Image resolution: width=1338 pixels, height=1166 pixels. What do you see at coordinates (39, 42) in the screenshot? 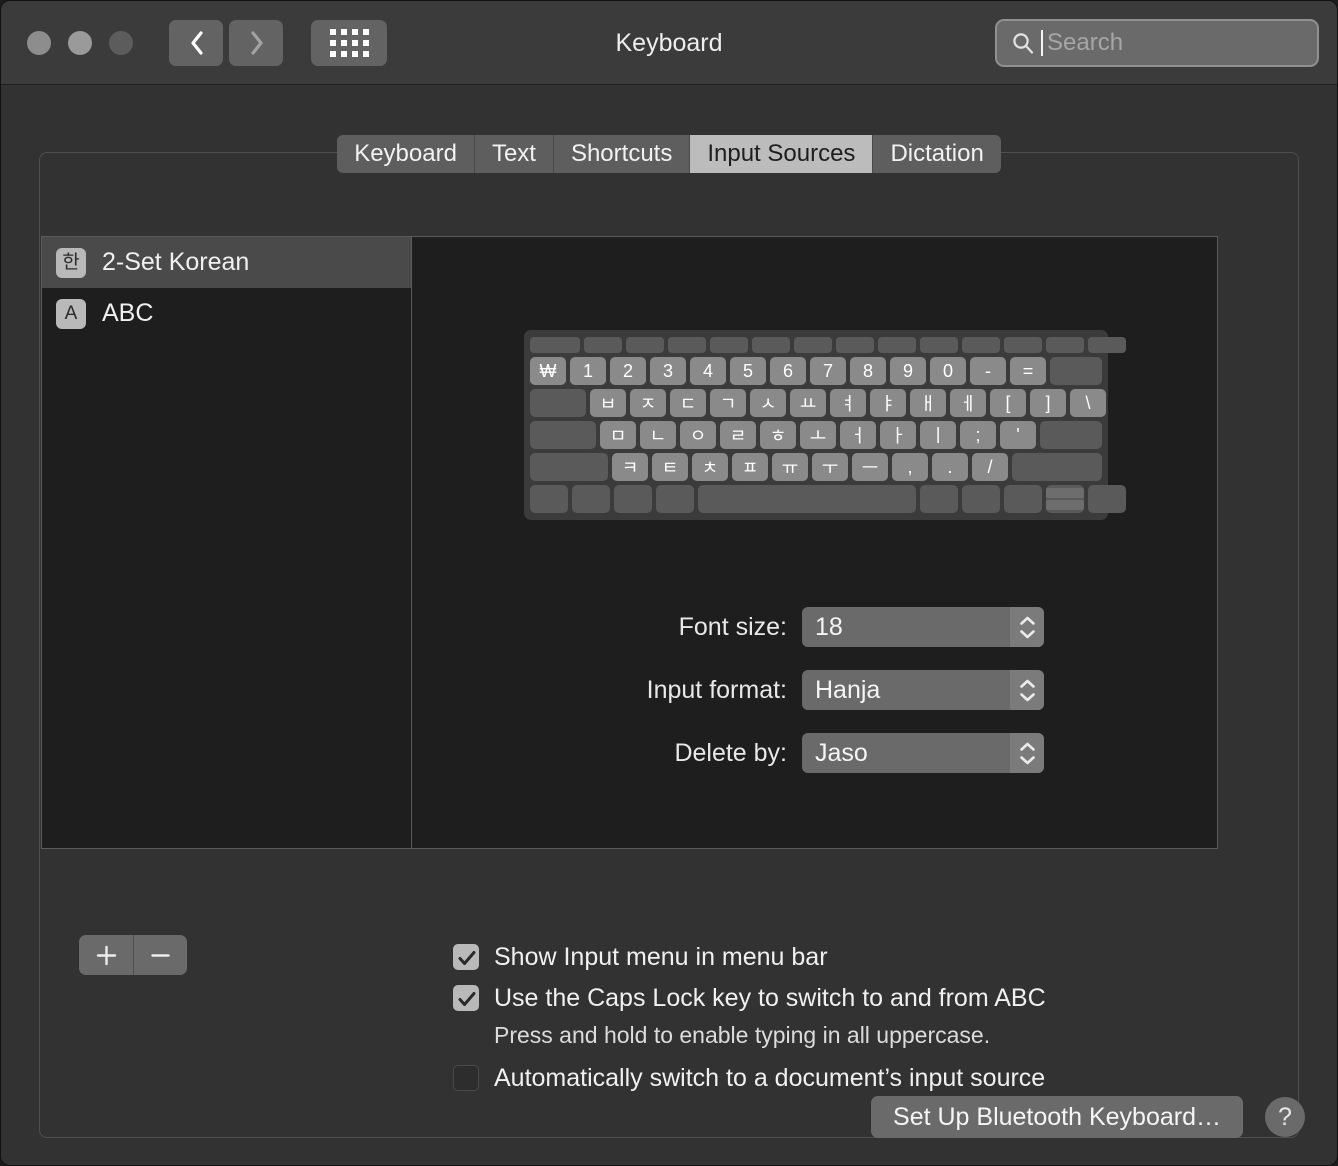
I see `close-window-button` at bounding box center [39, 42].